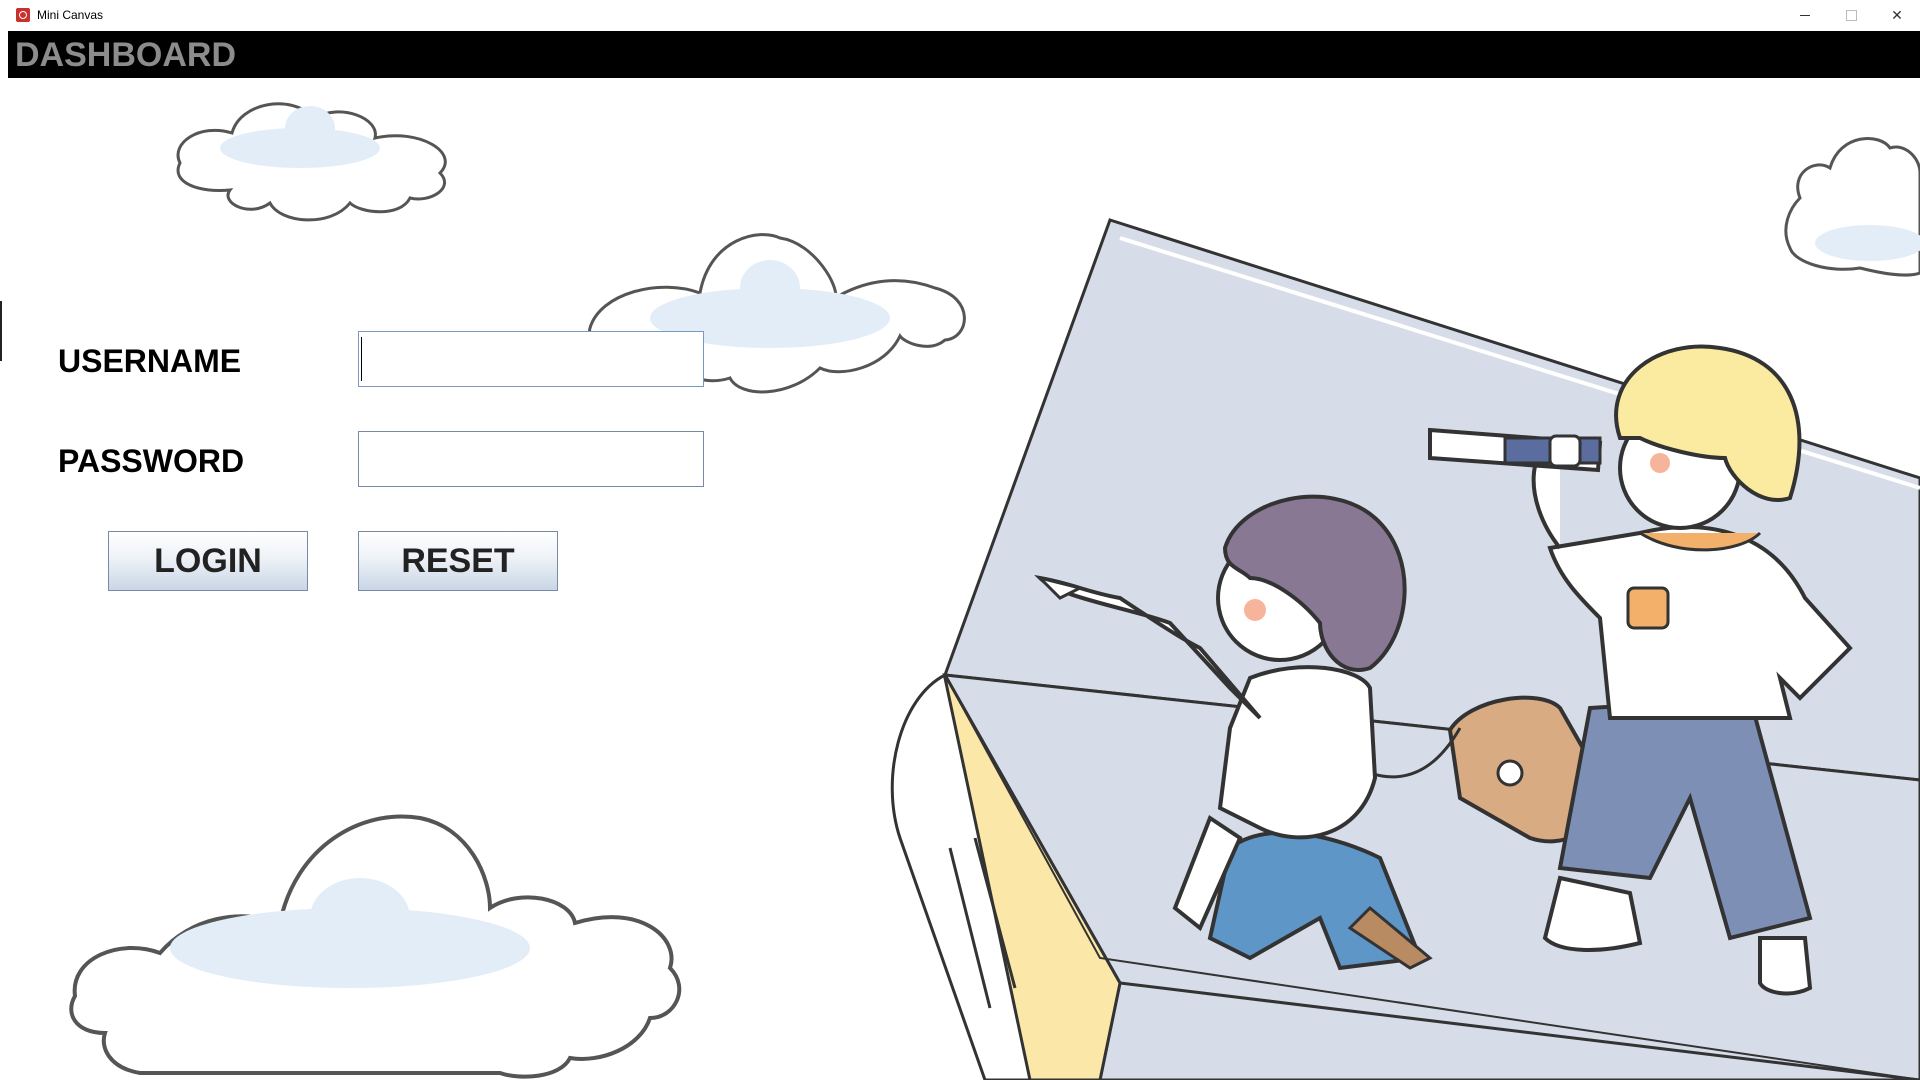 Image resolution: width=1920 pixels, height=1080 pixels. I want to click on minimize-icon, so click(1805, 15).